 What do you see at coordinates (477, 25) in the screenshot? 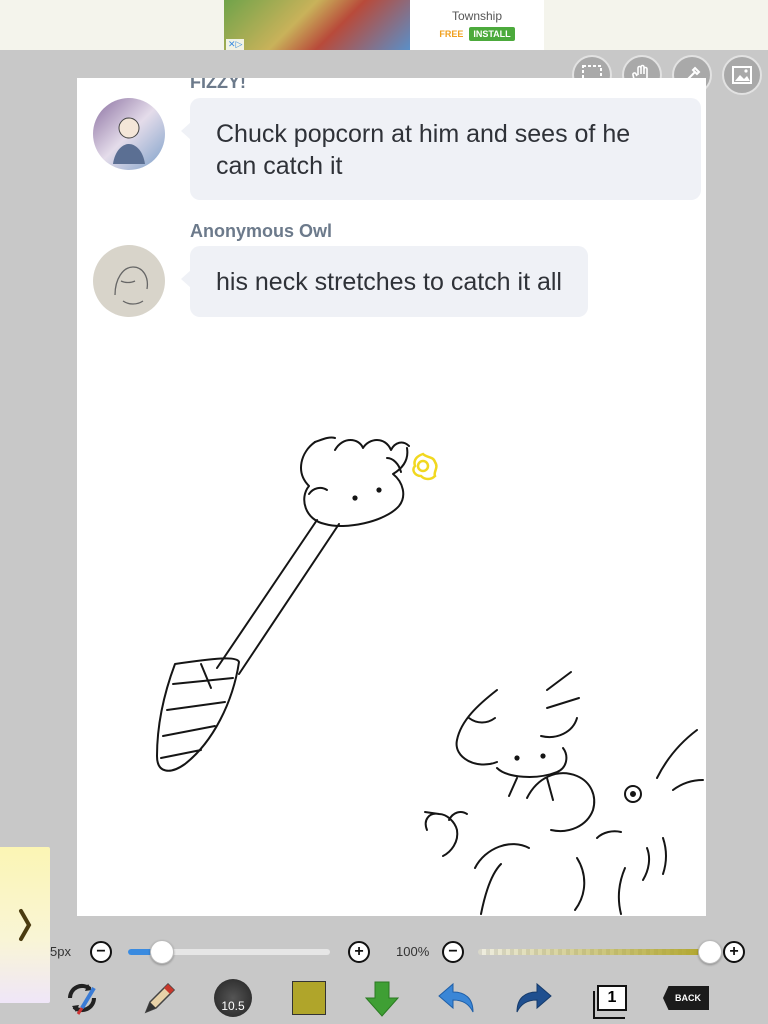
I see `ad-info: Township FREE INSTALL` at bounding box center [477, 25].